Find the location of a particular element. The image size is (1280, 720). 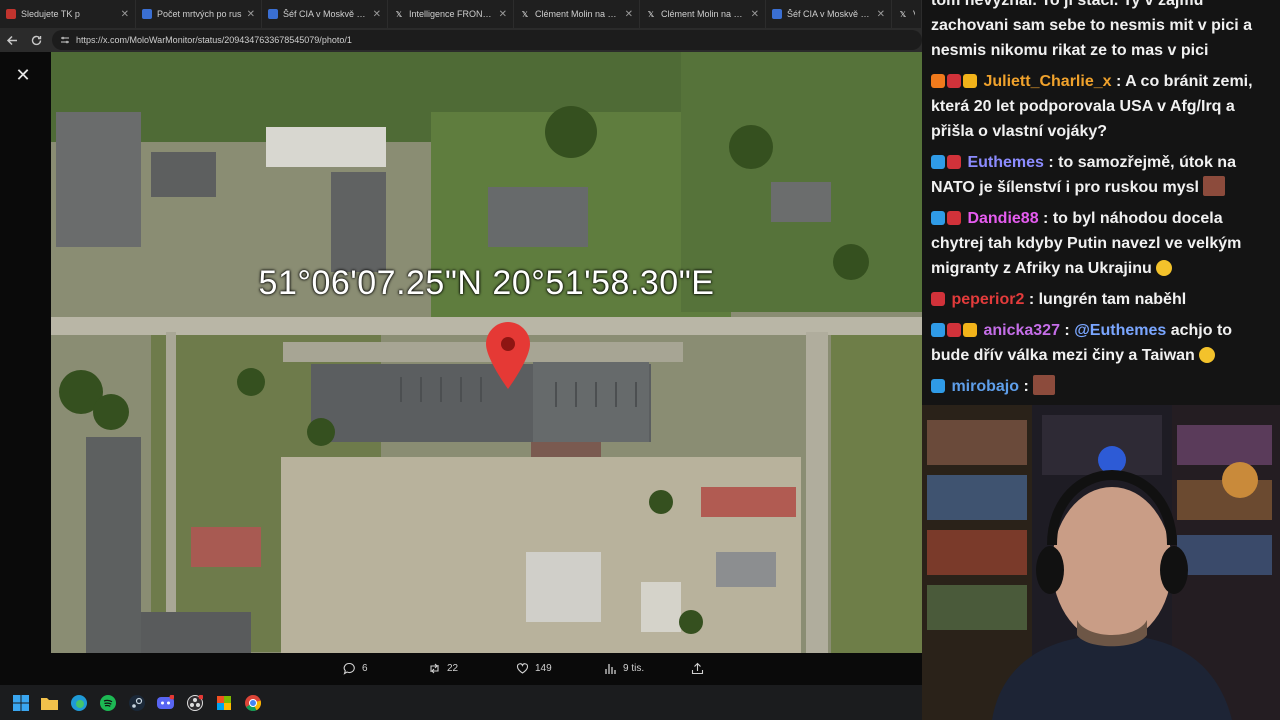

browser-tab: 𝕏 Visio is located at coordinates (907, 14).